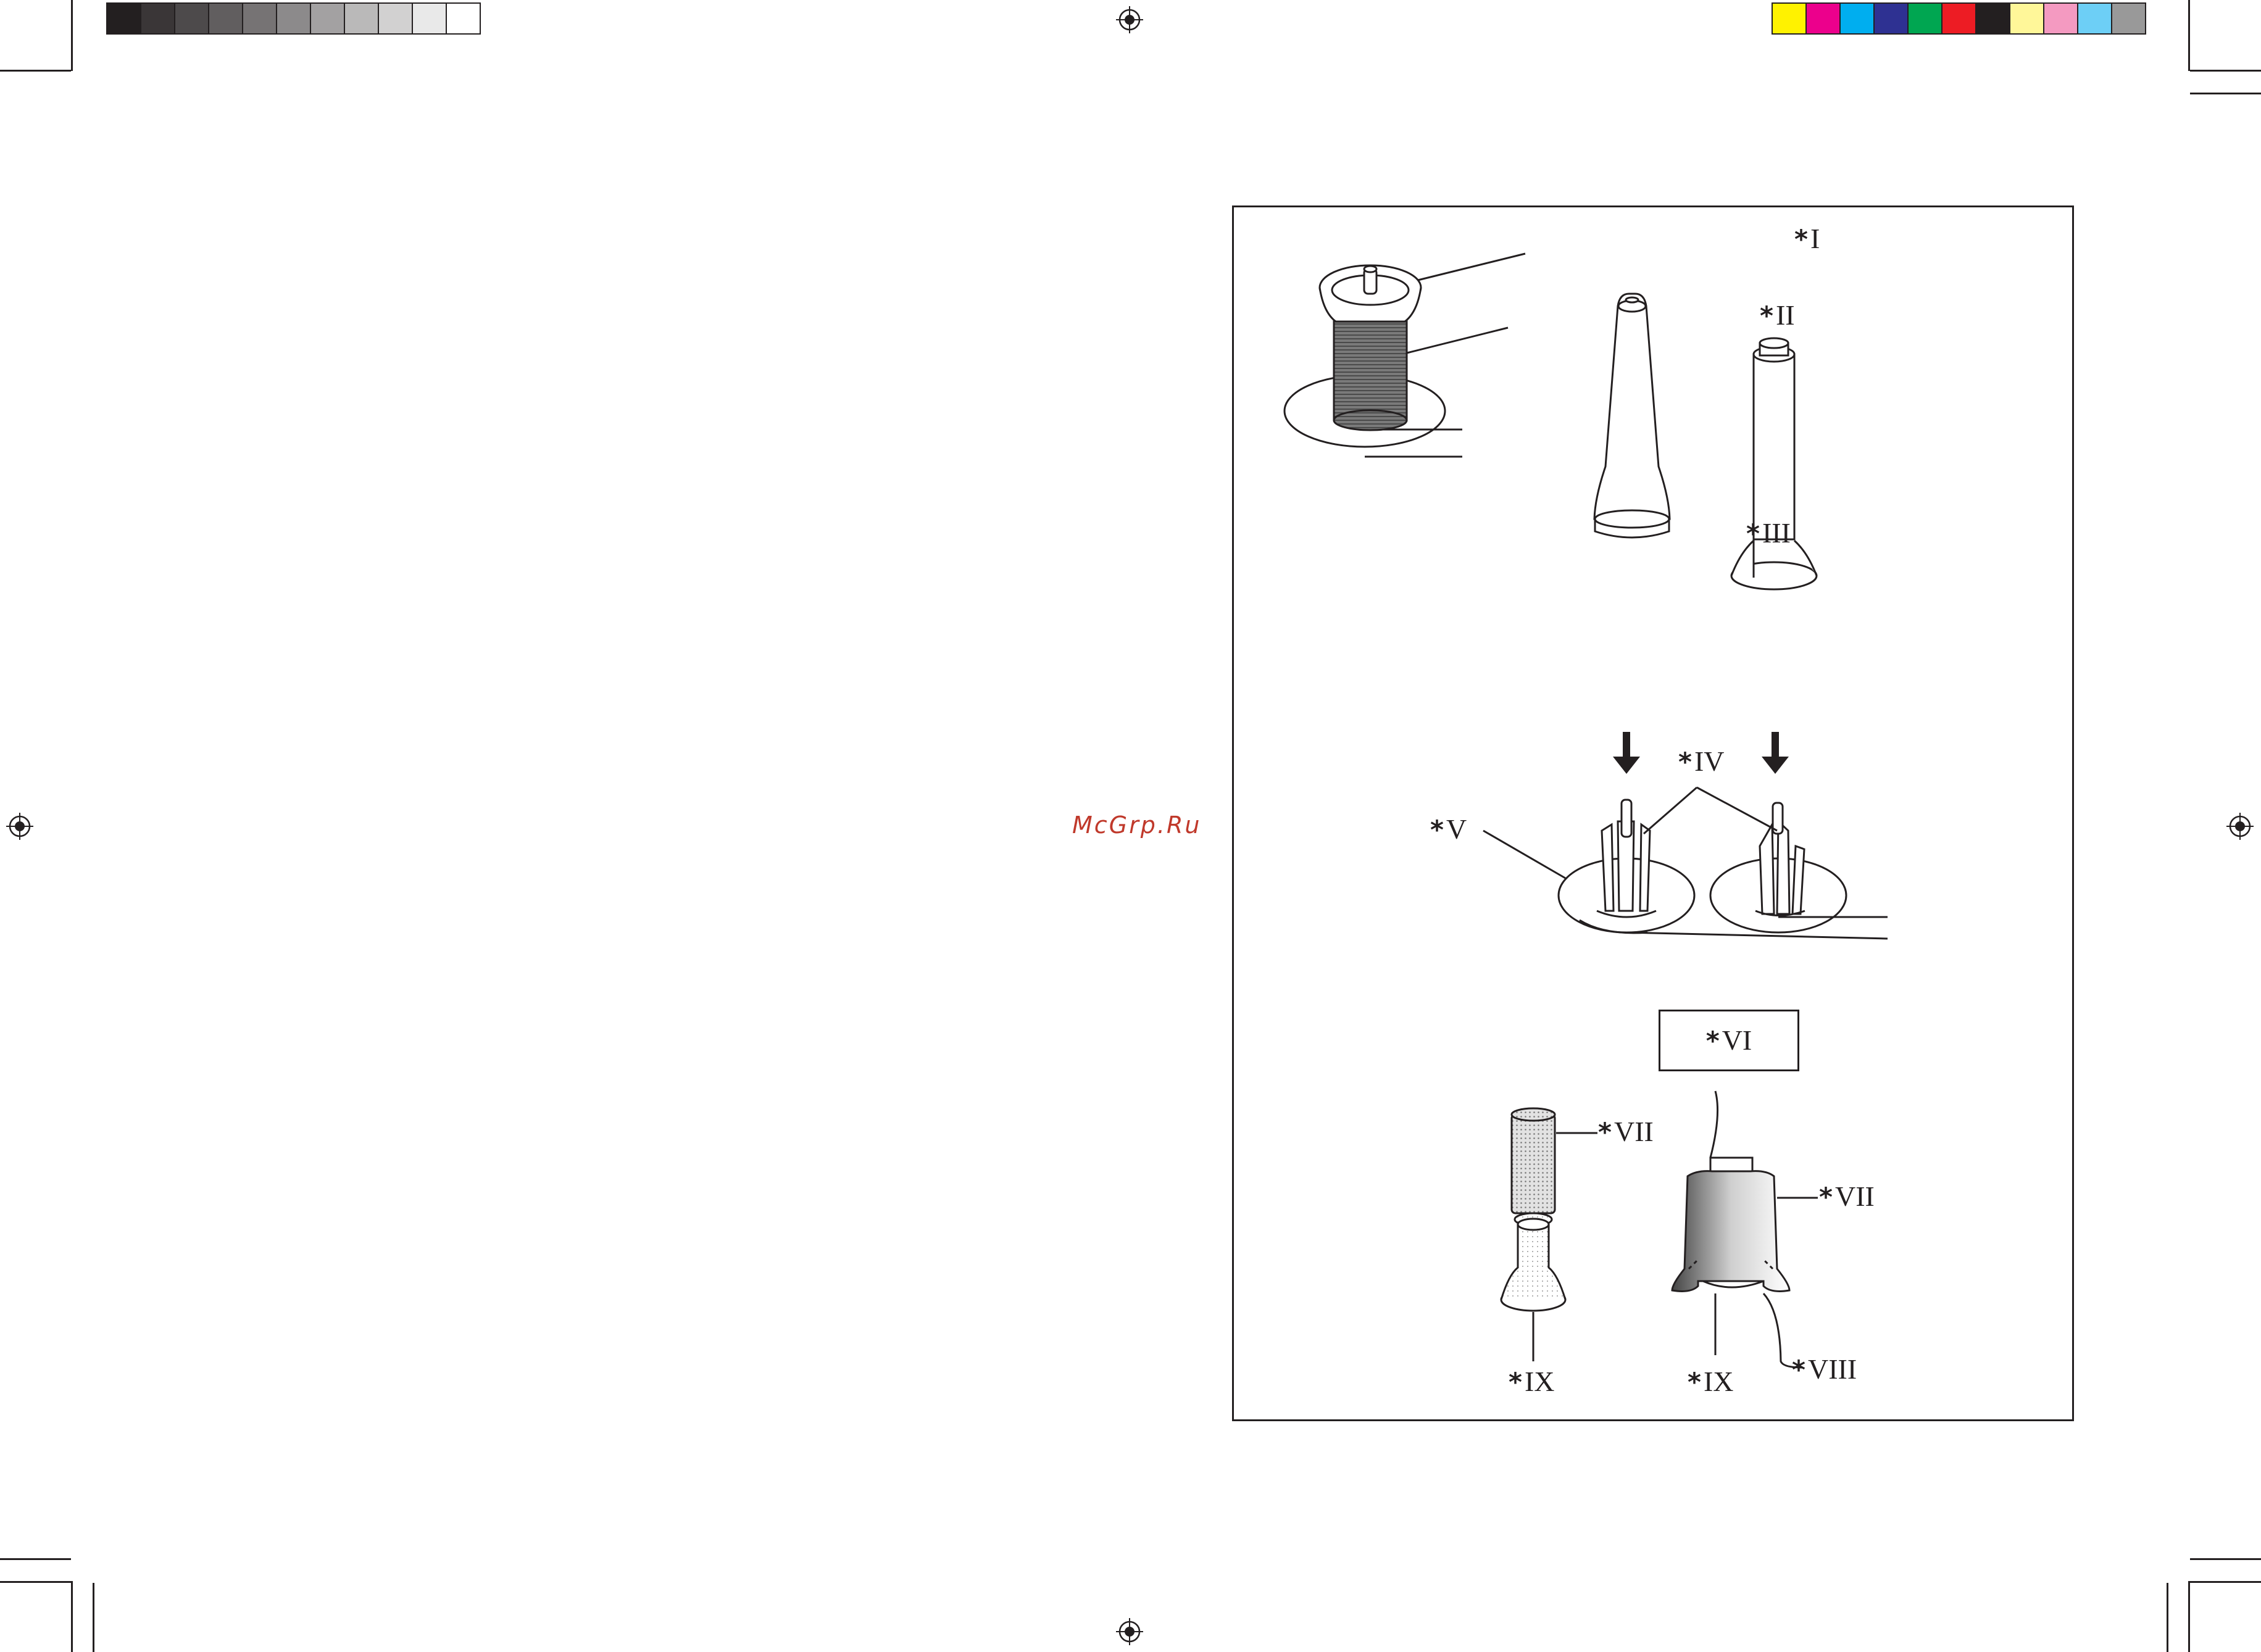 The width and height of the screenshot is (2261, 1652). I want to click on grayscale-swatch-strip, so click(293, 18).